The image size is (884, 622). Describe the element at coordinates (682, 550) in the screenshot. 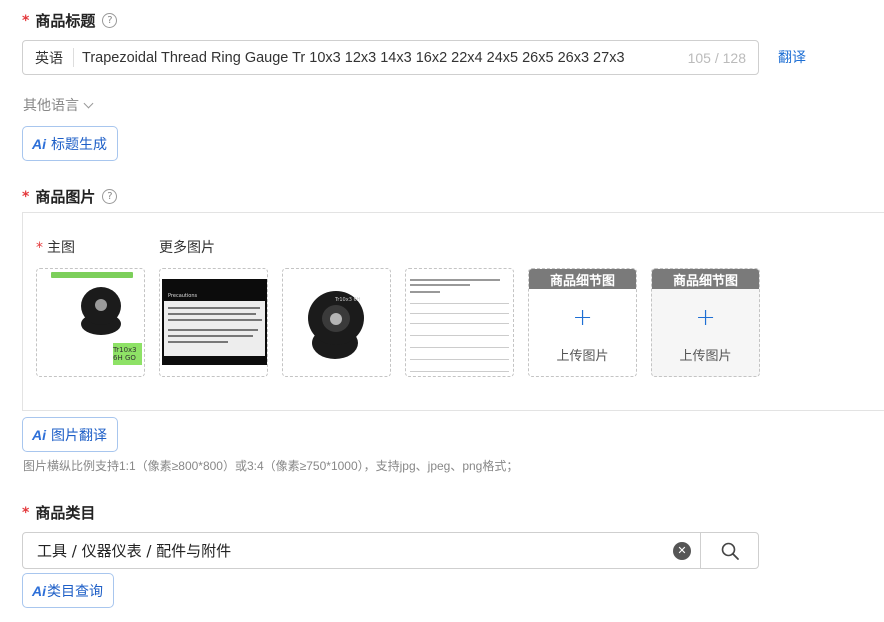

I see `clear-circle-icon: ✕` at that location.